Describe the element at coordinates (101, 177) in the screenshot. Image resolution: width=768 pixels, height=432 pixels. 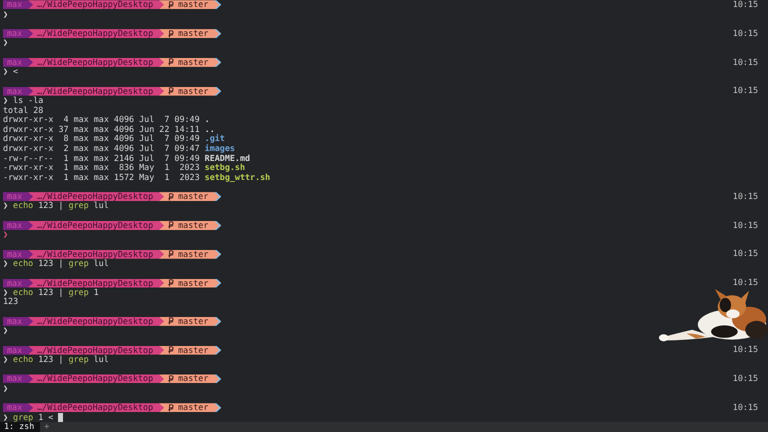
I see `output-text: -rwxr-xr-x 1 max max 1572 May 1 2023` at that location.